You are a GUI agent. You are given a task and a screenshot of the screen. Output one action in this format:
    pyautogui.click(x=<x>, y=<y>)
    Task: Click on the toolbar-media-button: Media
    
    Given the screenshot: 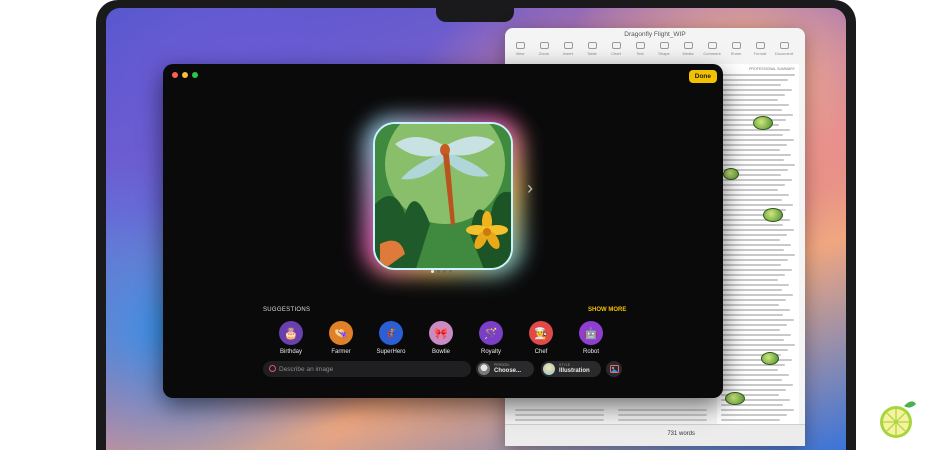 What is the action you would take?
    pyautogui.click(x=688, y=51)
    